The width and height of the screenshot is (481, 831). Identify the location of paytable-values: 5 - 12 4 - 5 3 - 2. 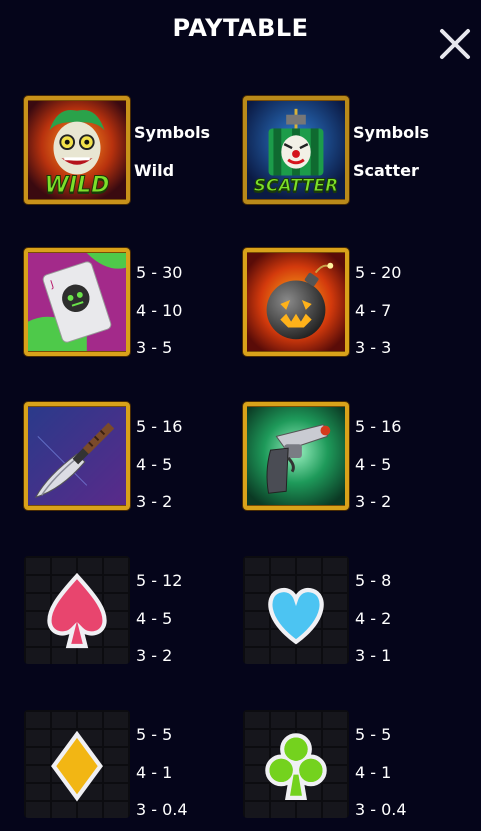
(159, 618).